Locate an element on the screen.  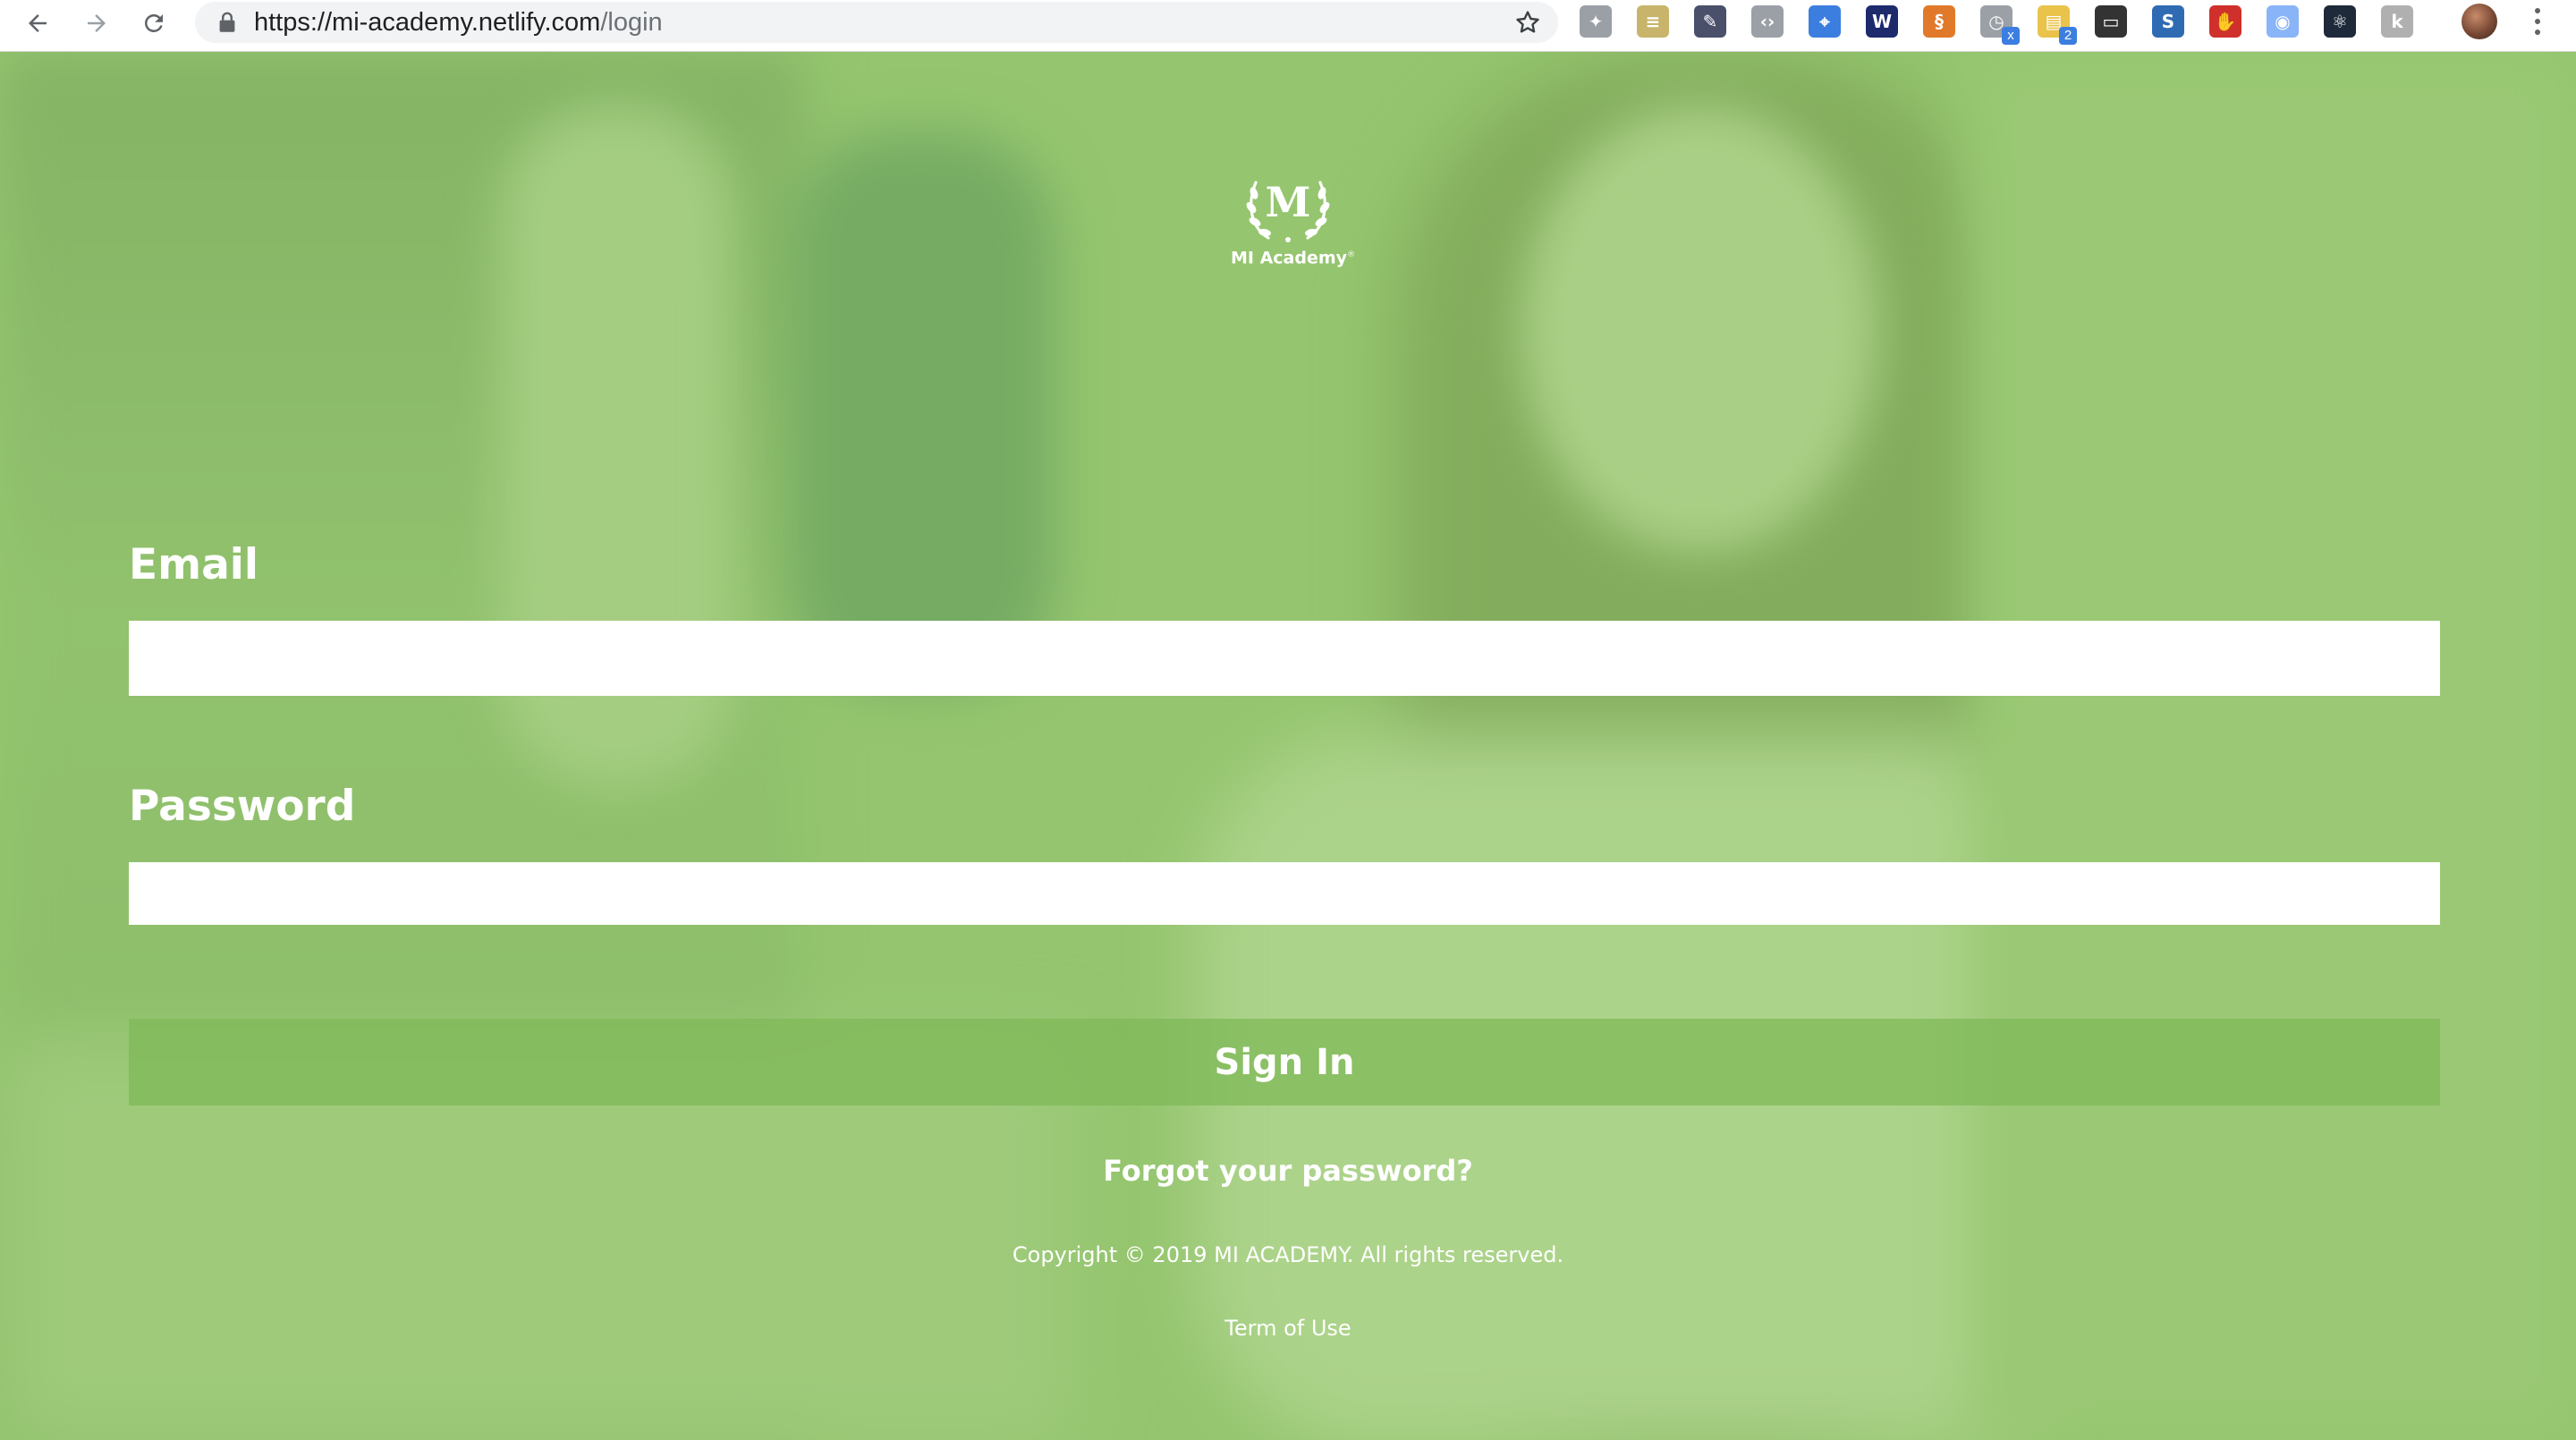
profile-avatar is located at coordinates (2479, 22).